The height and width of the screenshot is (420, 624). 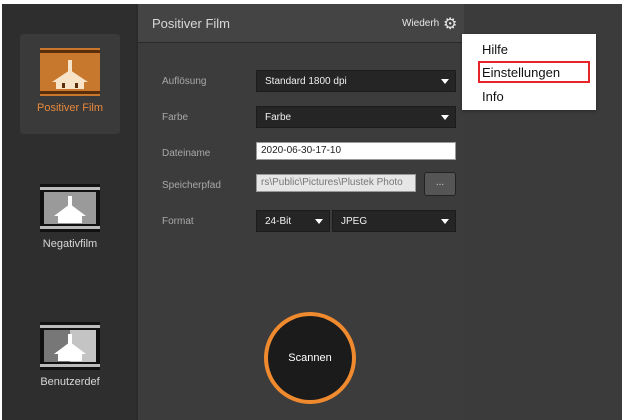 What do you see at coordinates (191, 23) in the screenshot?
I see `page-title: Positiver Film` at bounding box center [191, 23].